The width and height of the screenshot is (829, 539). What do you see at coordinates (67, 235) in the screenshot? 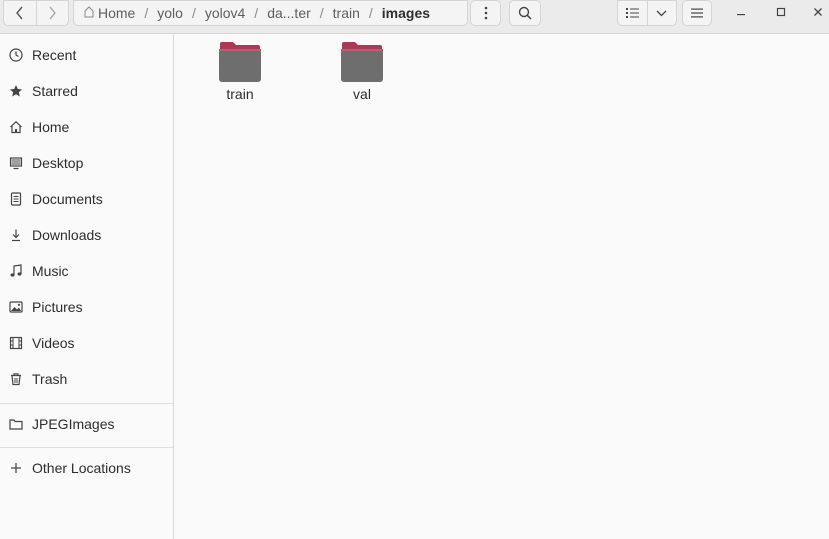
I see `sidebar-item-label: Downloads` at bounding box center [67, 235].